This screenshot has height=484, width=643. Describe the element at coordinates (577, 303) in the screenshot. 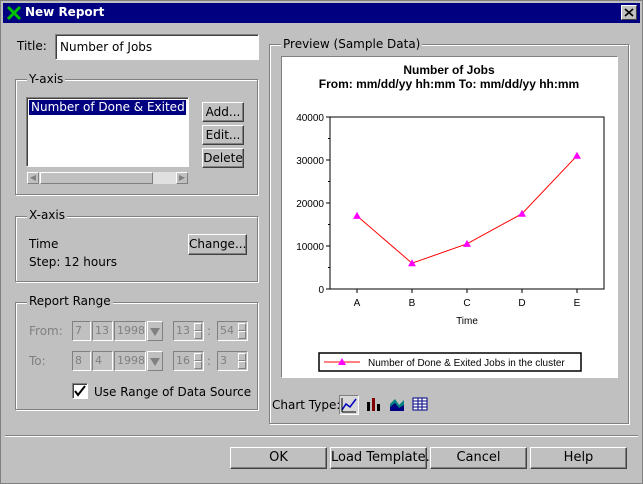

I see `x-tick-label: E` at that location.